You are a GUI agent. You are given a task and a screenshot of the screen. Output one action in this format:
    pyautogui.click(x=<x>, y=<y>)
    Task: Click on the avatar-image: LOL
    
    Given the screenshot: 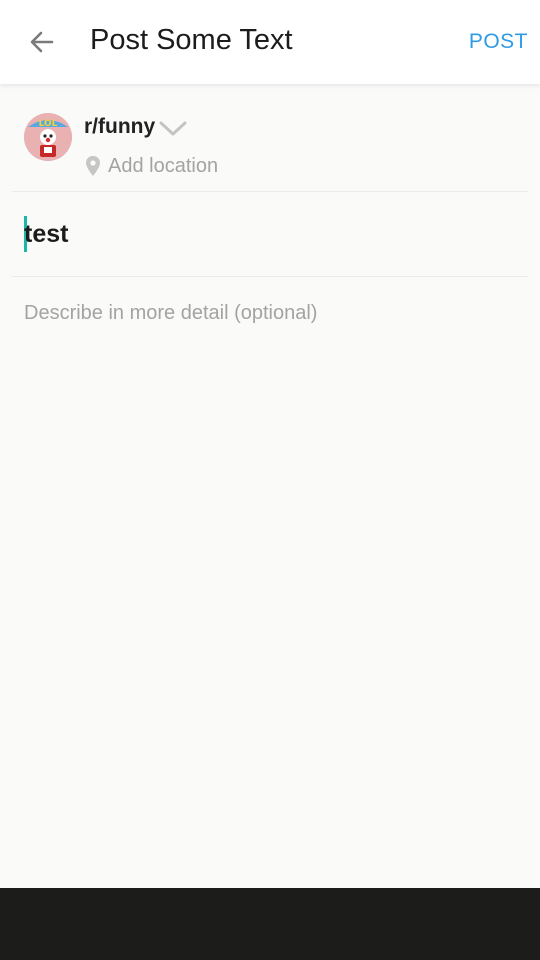 What is the action you would take?
    pyautogui.click(x=48, y=137)
    